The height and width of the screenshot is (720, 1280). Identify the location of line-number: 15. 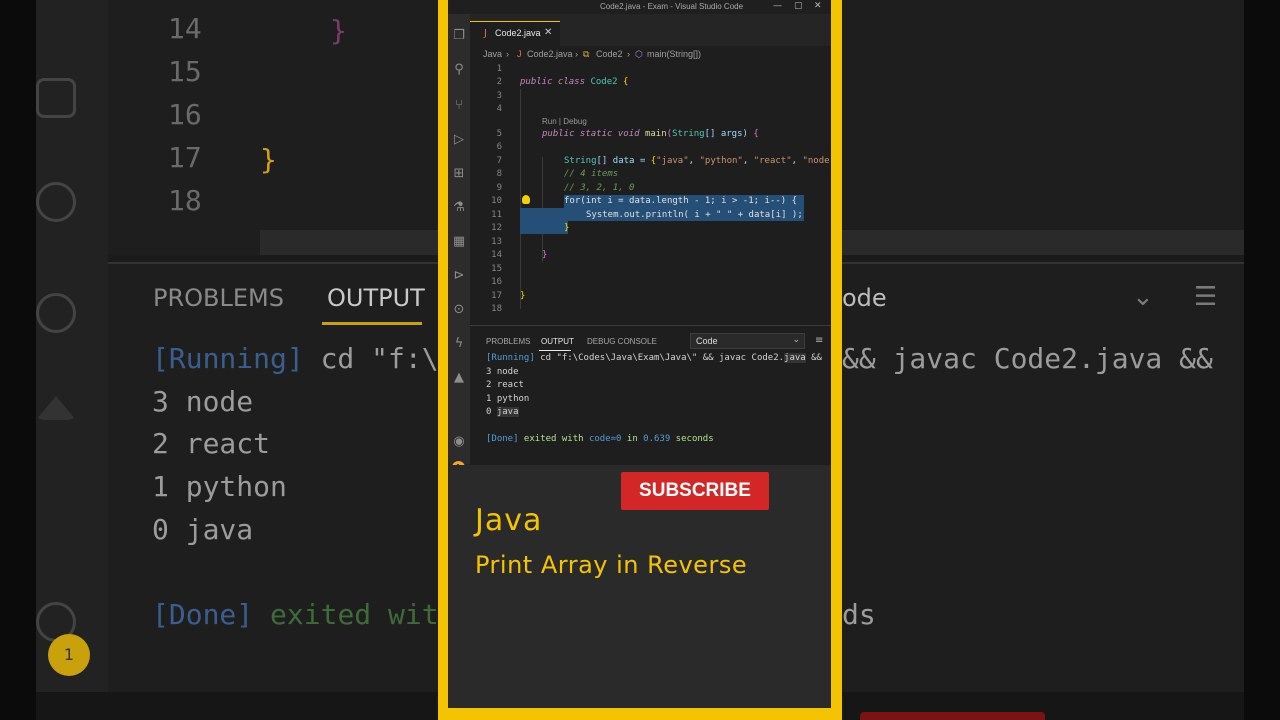
(496, 269).